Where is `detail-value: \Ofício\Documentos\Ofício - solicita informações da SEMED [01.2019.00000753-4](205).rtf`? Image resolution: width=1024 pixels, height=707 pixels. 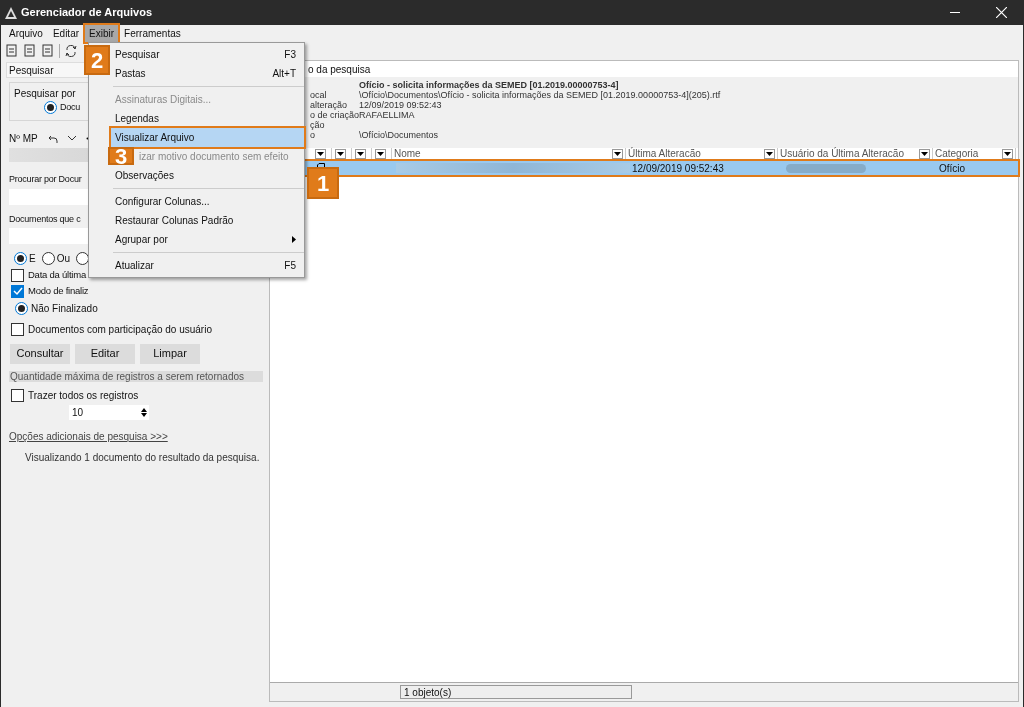 detail-value: \Ofício\Documentos\Ofício - solicita informações da SEMED [01.2019.00000753-4](205).rtf is located at coordinates (540, 95).